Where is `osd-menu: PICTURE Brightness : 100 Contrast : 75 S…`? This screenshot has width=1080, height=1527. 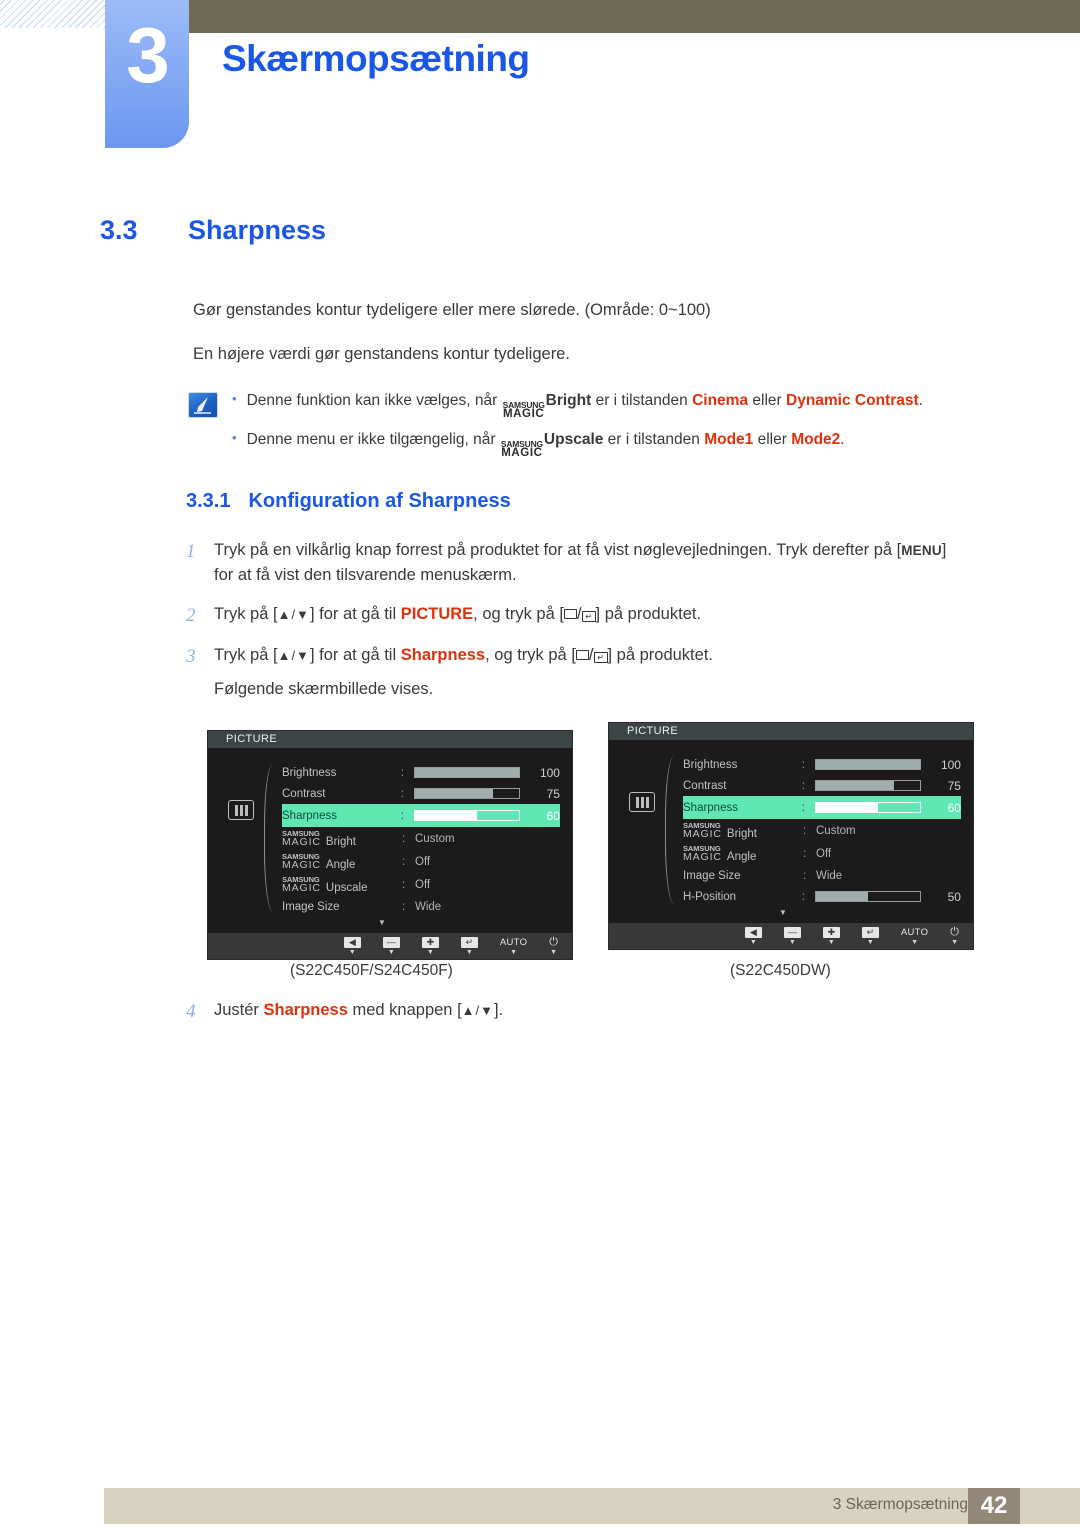 osd-menu: PICTURE Brightness : 100 Contrast : 75 S… is located at coordinates (390, 845).